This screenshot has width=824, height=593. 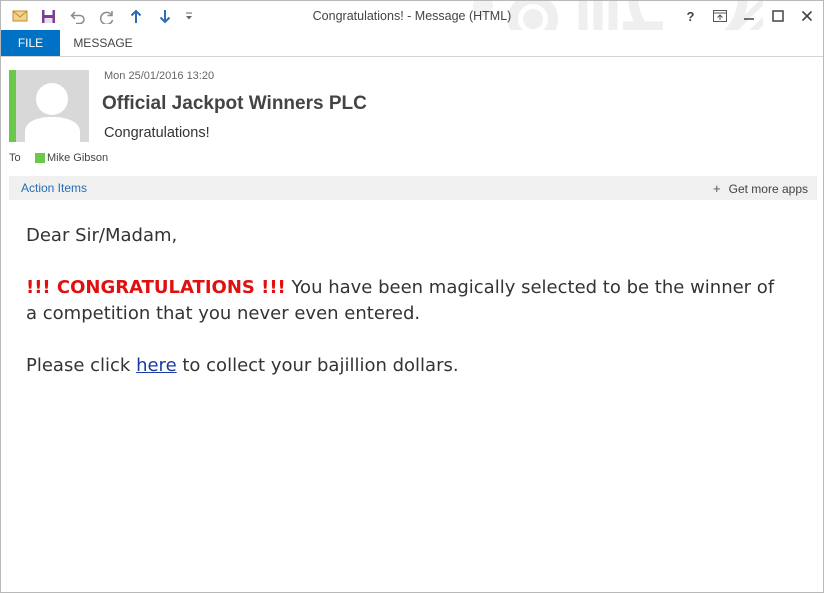 I want to click on sender-name: Official Jackpot Winners PLC, so click(x=234, y=104).